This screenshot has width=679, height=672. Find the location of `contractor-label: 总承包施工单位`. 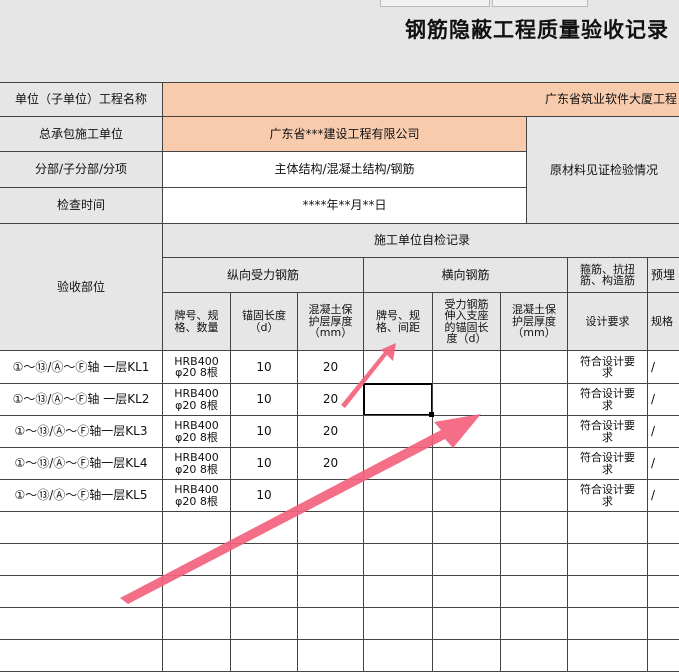

contractor-label: 总承包施工单位 is located at coordinates (81, 134).